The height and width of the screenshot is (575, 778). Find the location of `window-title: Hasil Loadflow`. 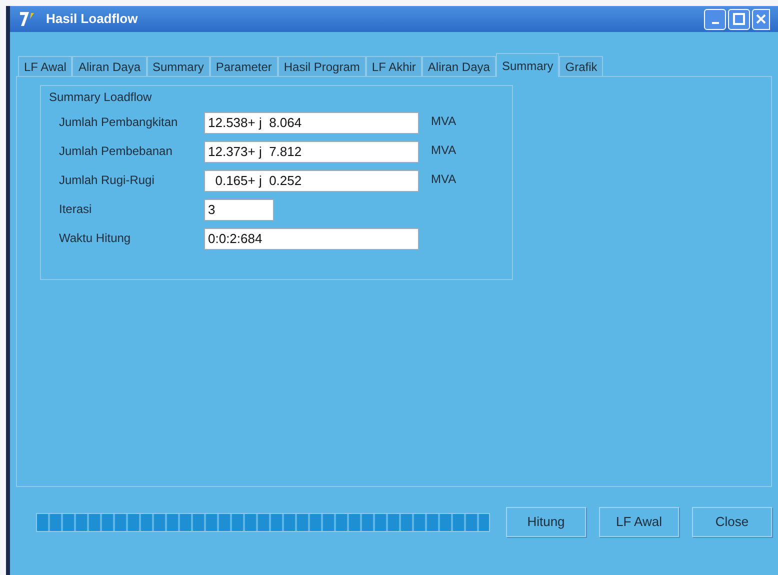

window-title: Hasil Loadflow is located at coordinates (92, 19).